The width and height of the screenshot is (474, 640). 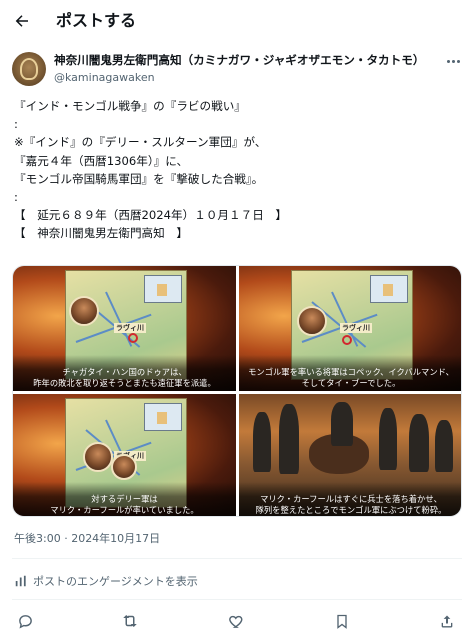 I want to click on view-engagements-link: ポストのエンゲージメントを表示, so click(x=106, y=581).